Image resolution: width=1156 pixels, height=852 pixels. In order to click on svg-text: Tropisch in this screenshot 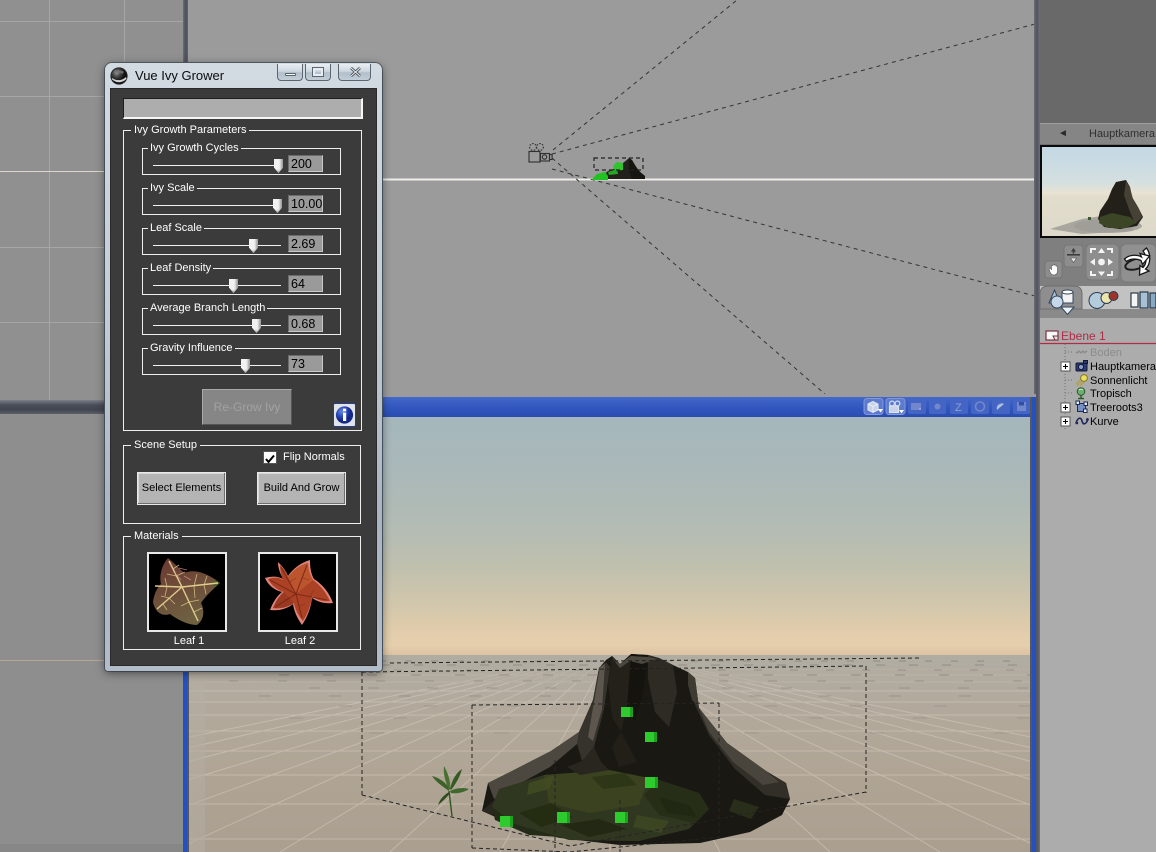, I will do `click(1111, 394)`.